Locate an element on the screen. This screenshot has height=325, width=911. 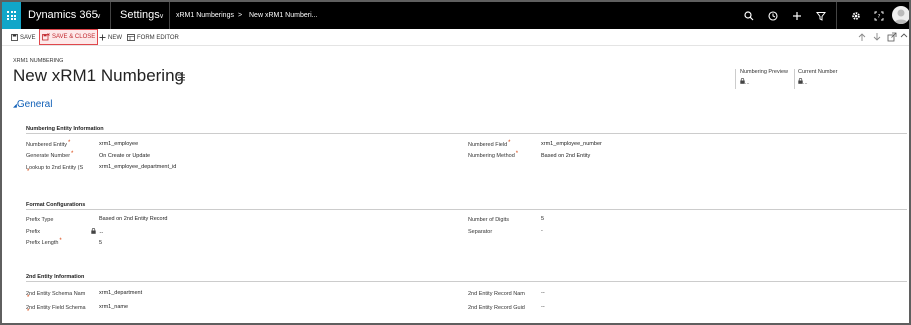
help-icon: ? is located at coordinates (878, 15).